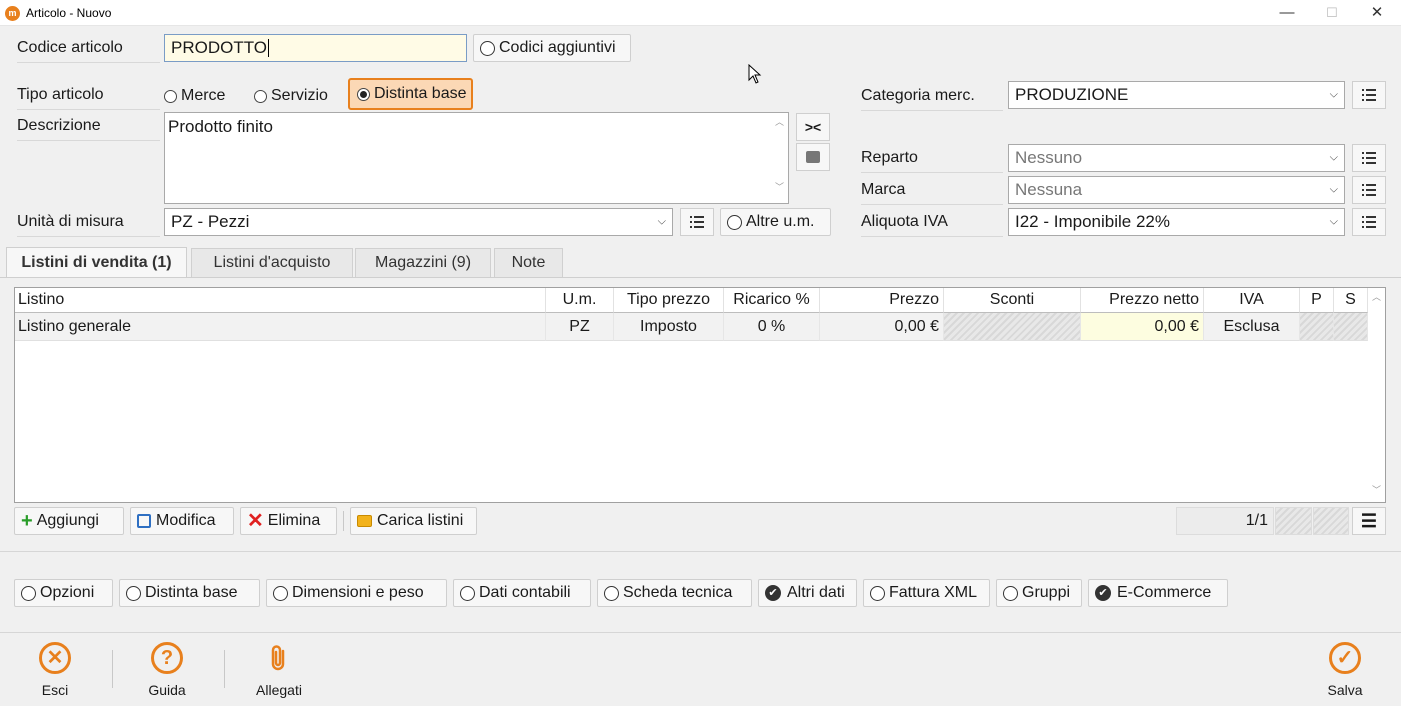 The height and width of the screenshot is (706, 1401). I want to click on pager-prev-button, so click(1293, 521).